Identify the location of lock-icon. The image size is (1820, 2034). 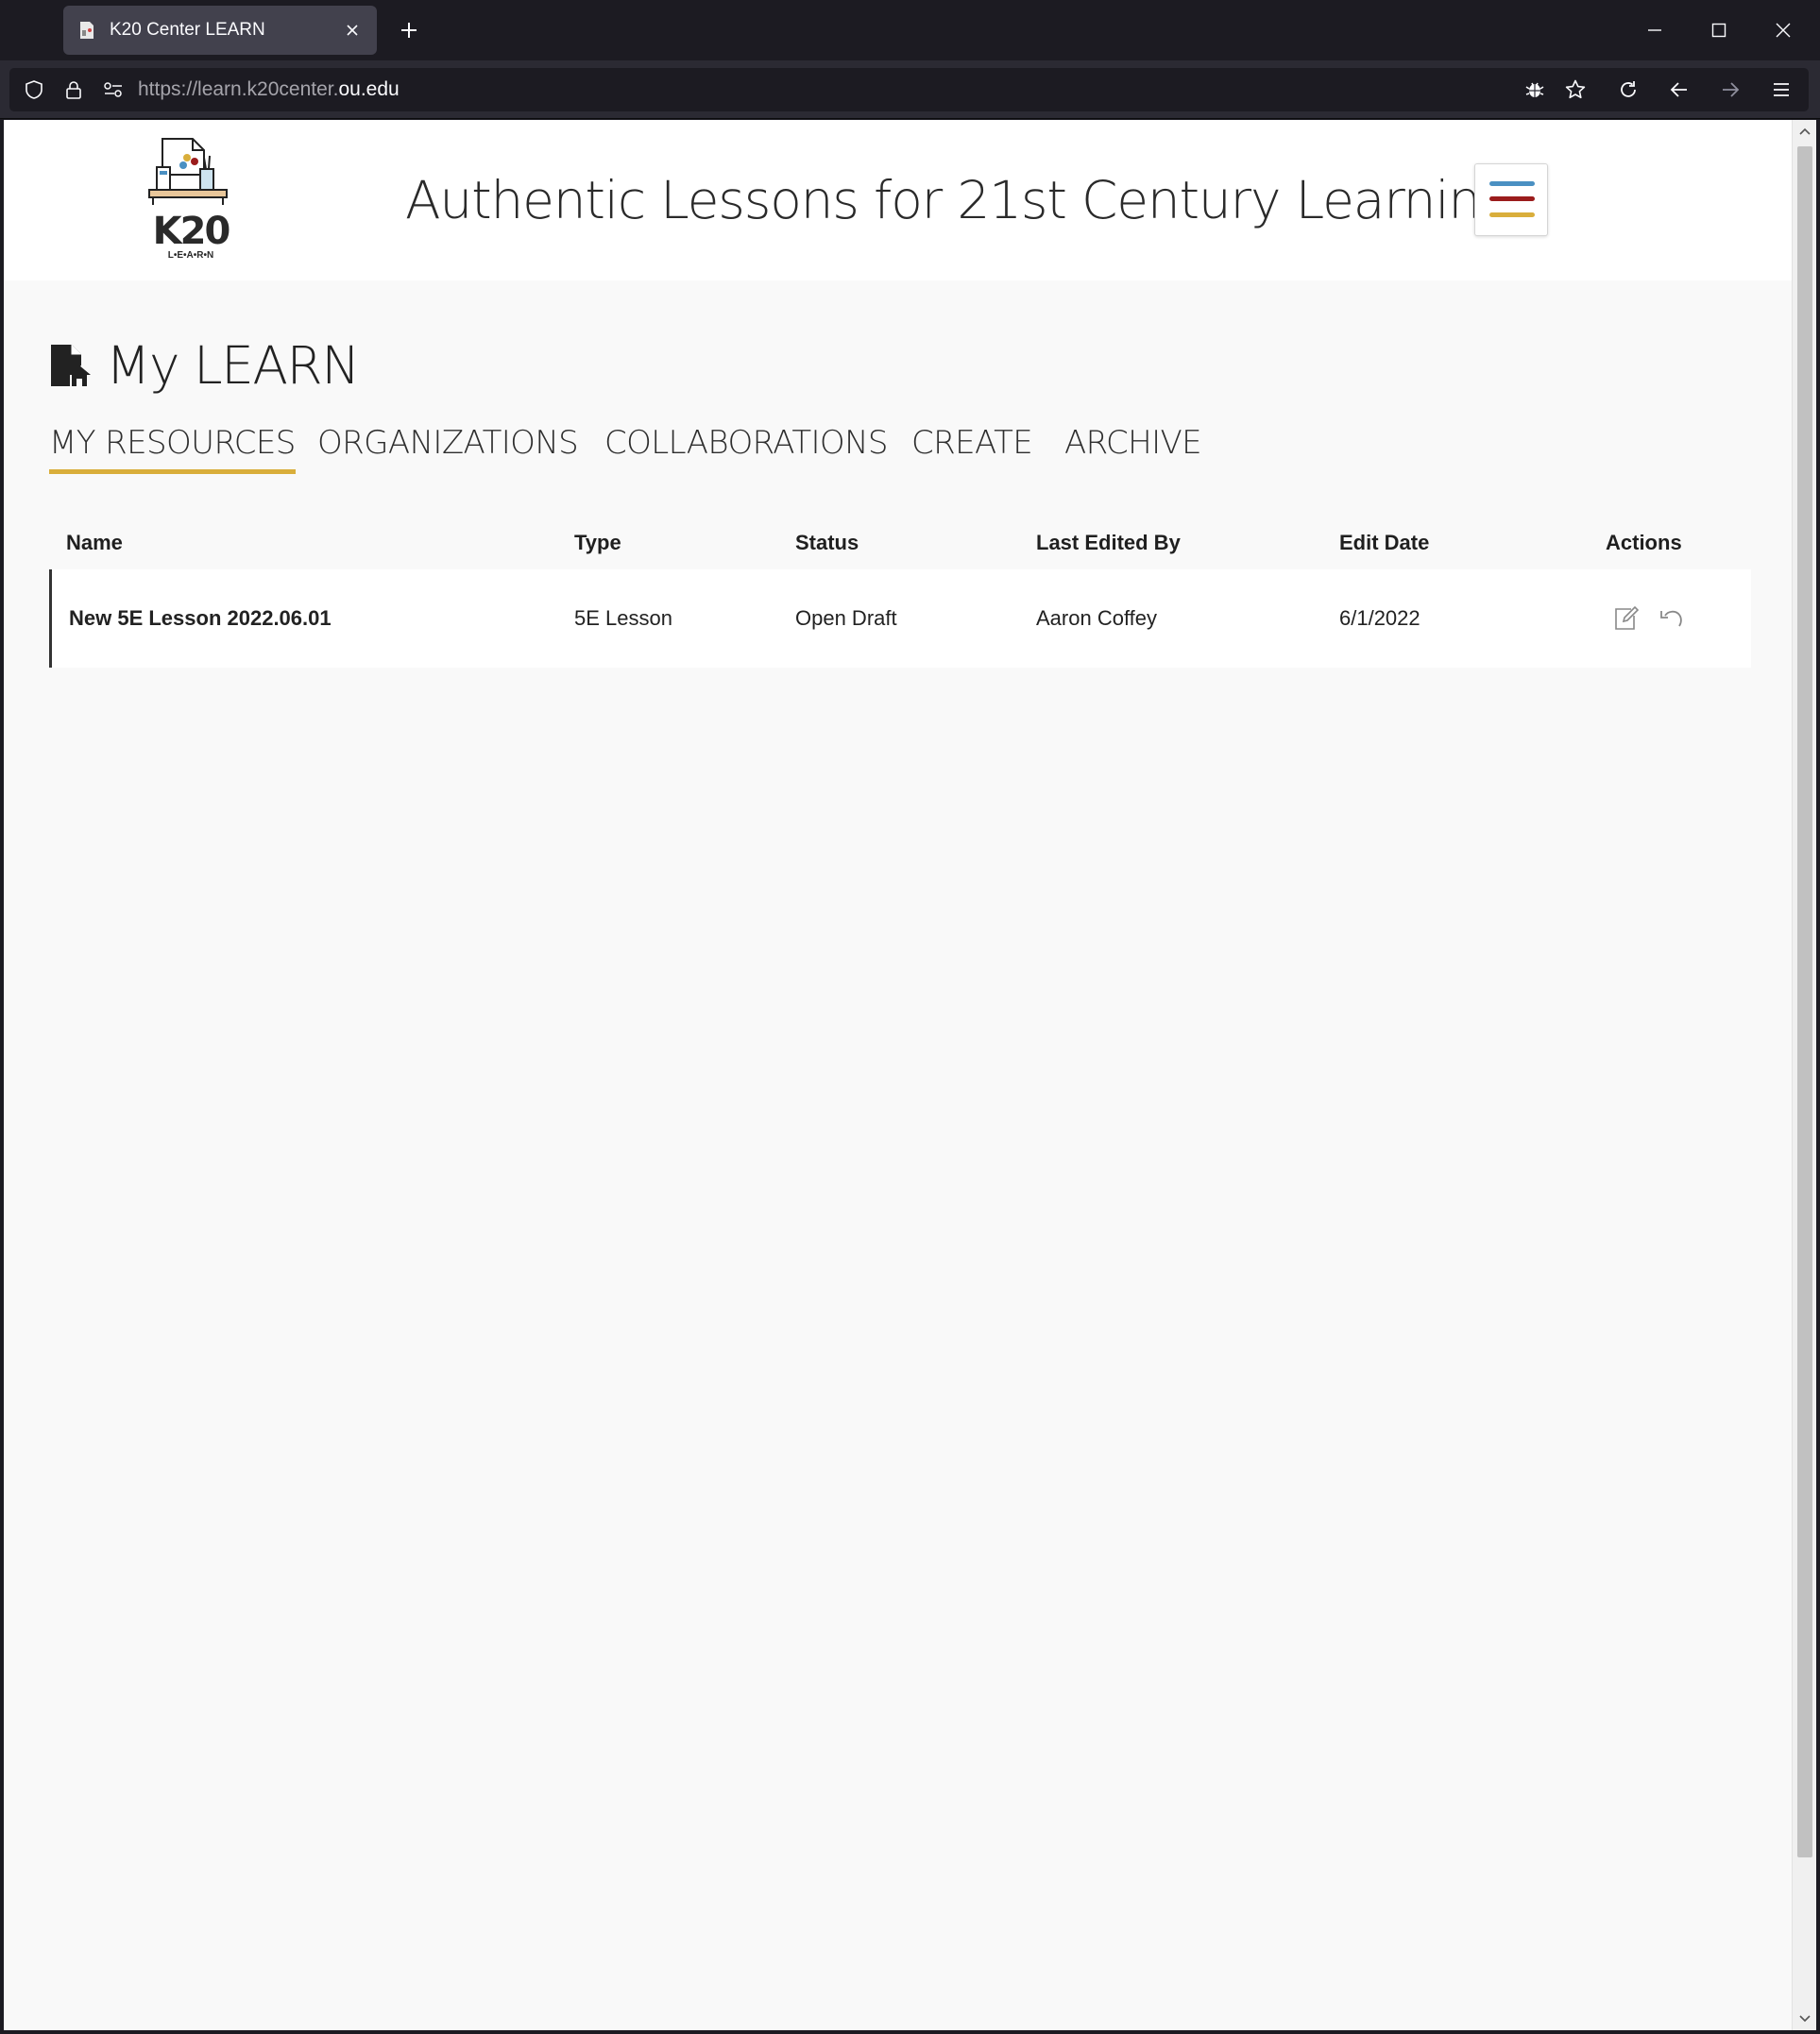
(74, 89).